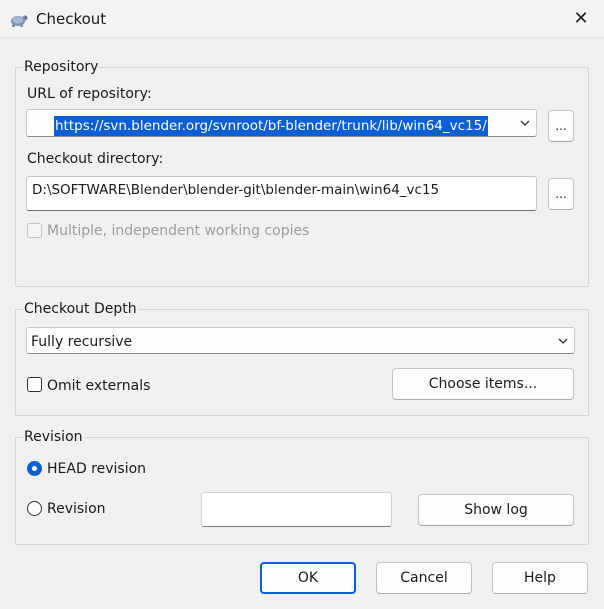 Image resolution: width=604 pixels, height=609 pixels. I want to click on revision-radio, so click(34, 508).